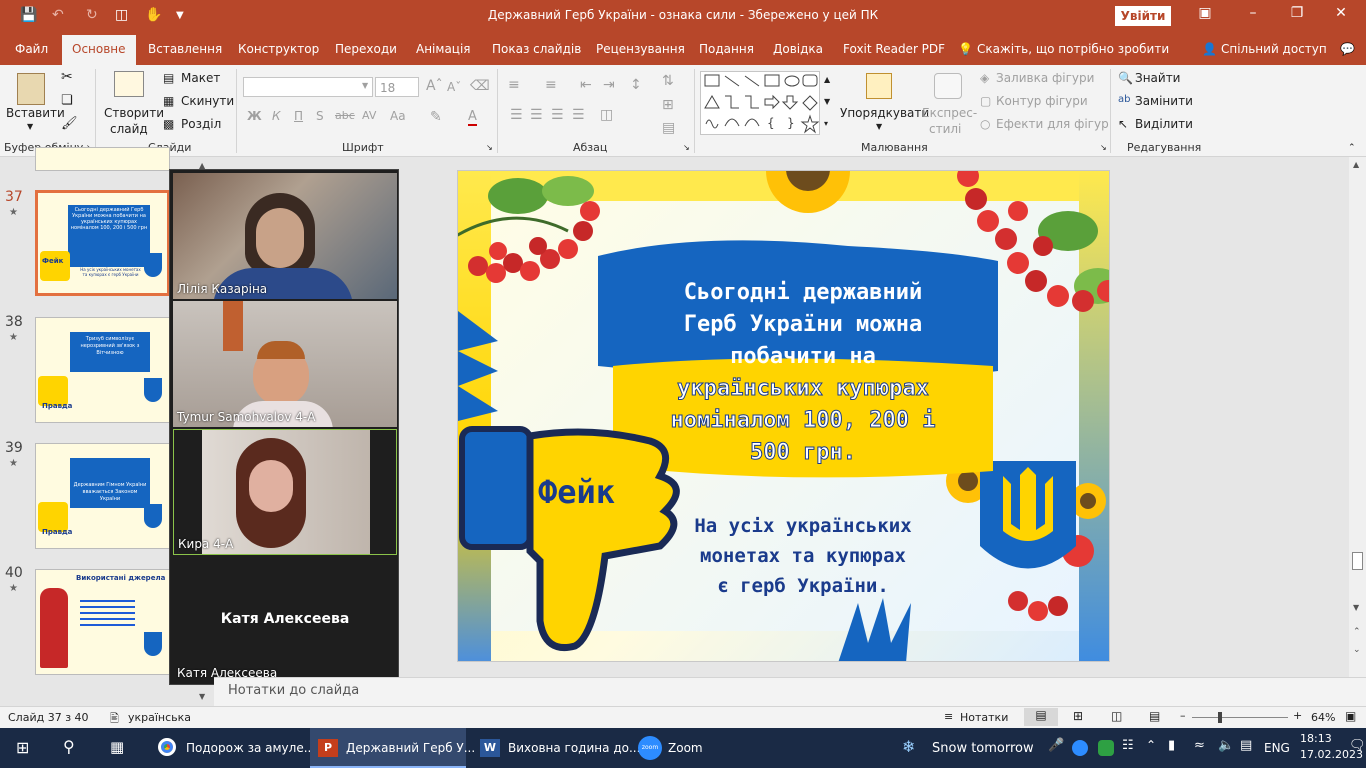 The height and width of the screenshot is (768, 1366). Describe the element at coordinates (278, 49) in the screenshot. I see `tab-design: Конструктор` at that location.